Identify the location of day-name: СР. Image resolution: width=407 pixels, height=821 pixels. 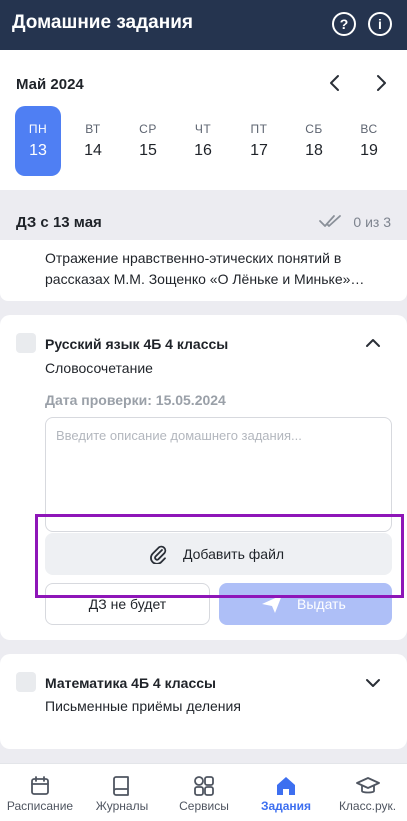
(148, 129).